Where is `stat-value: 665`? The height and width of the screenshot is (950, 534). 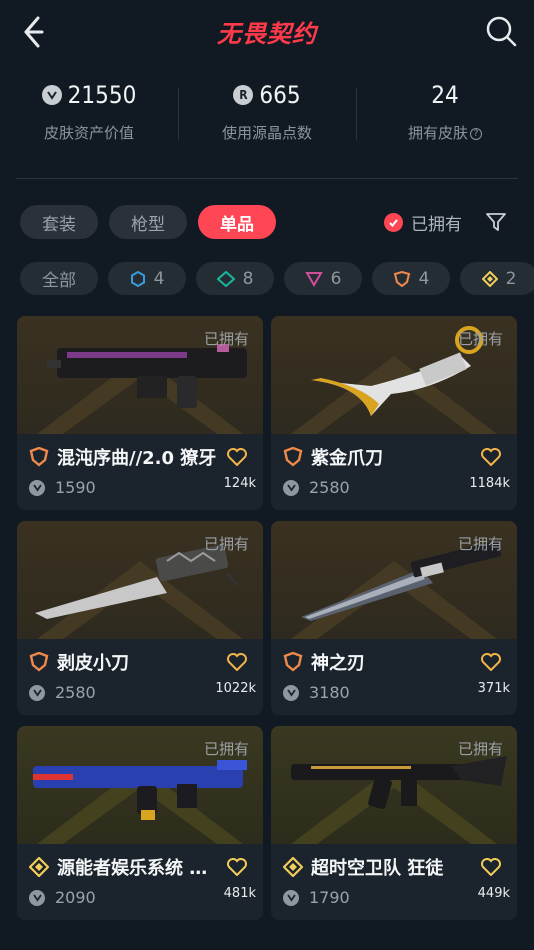
stat-value: 665 is located at coordinates (280, 95).